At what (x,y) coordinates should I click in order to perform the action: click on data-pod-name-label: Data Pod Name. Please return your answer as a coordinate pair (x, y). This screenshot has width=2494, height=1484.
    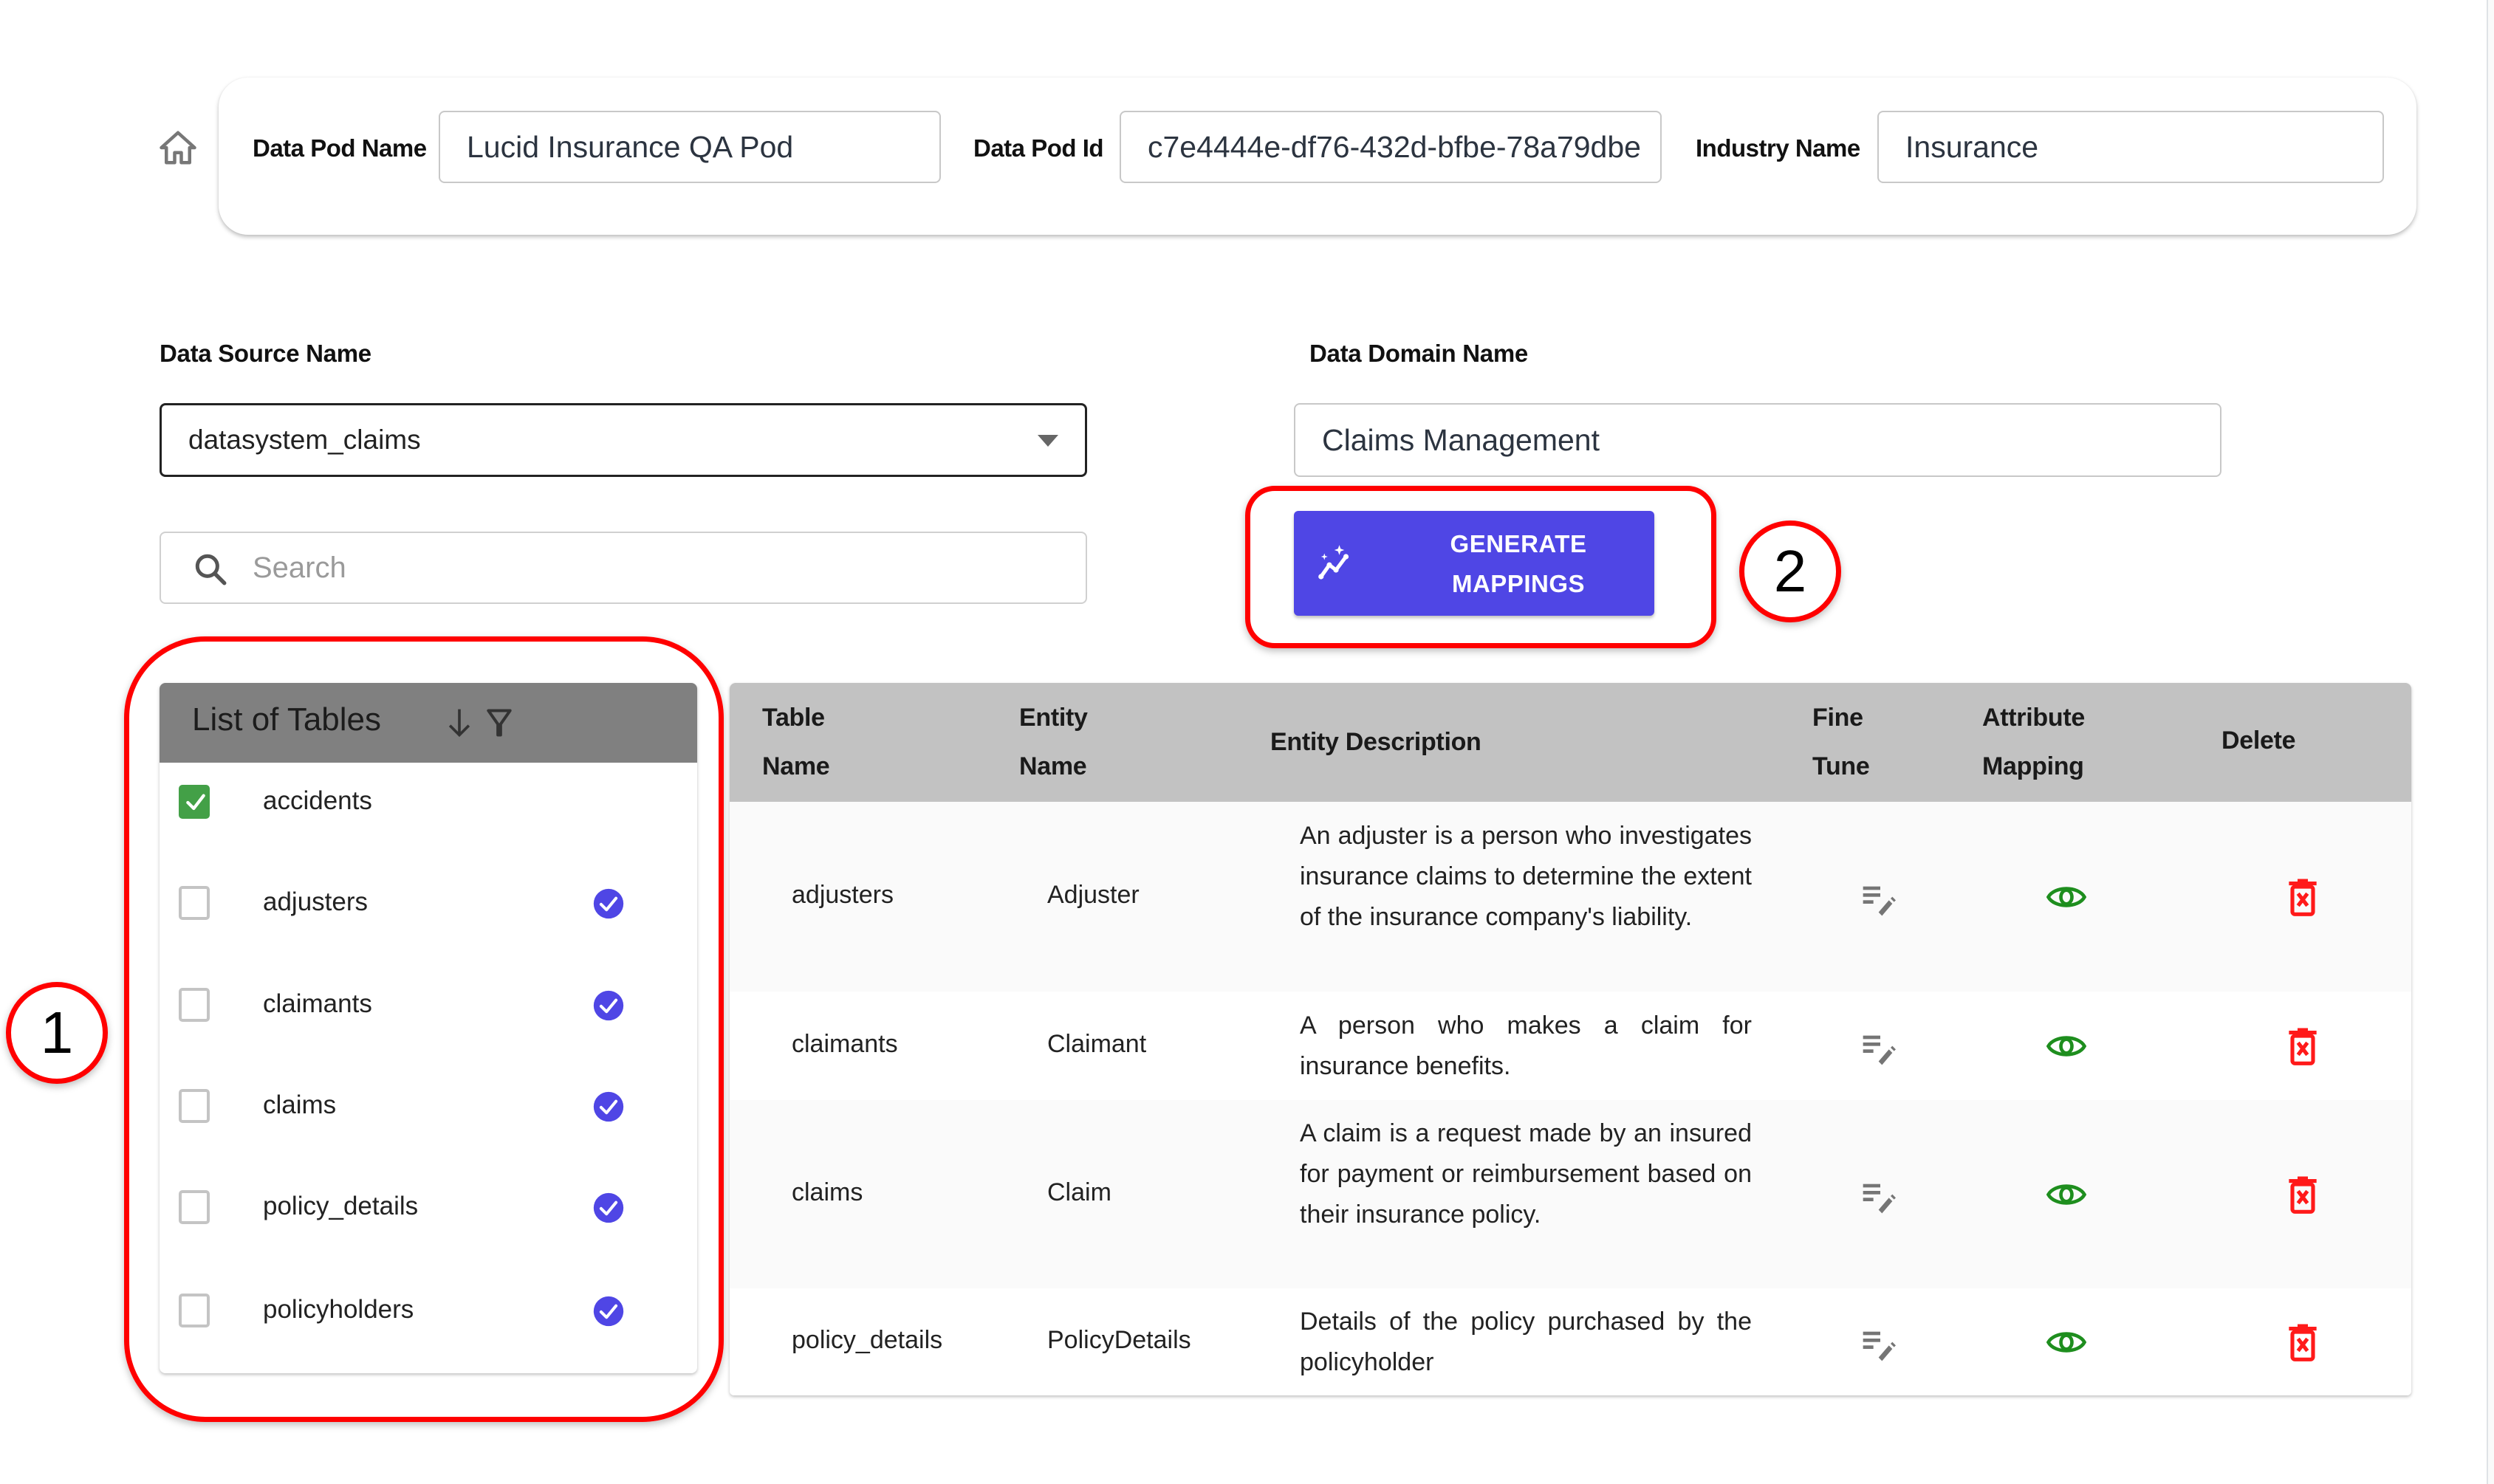
    Looking at the image, I should click on (340, 148).